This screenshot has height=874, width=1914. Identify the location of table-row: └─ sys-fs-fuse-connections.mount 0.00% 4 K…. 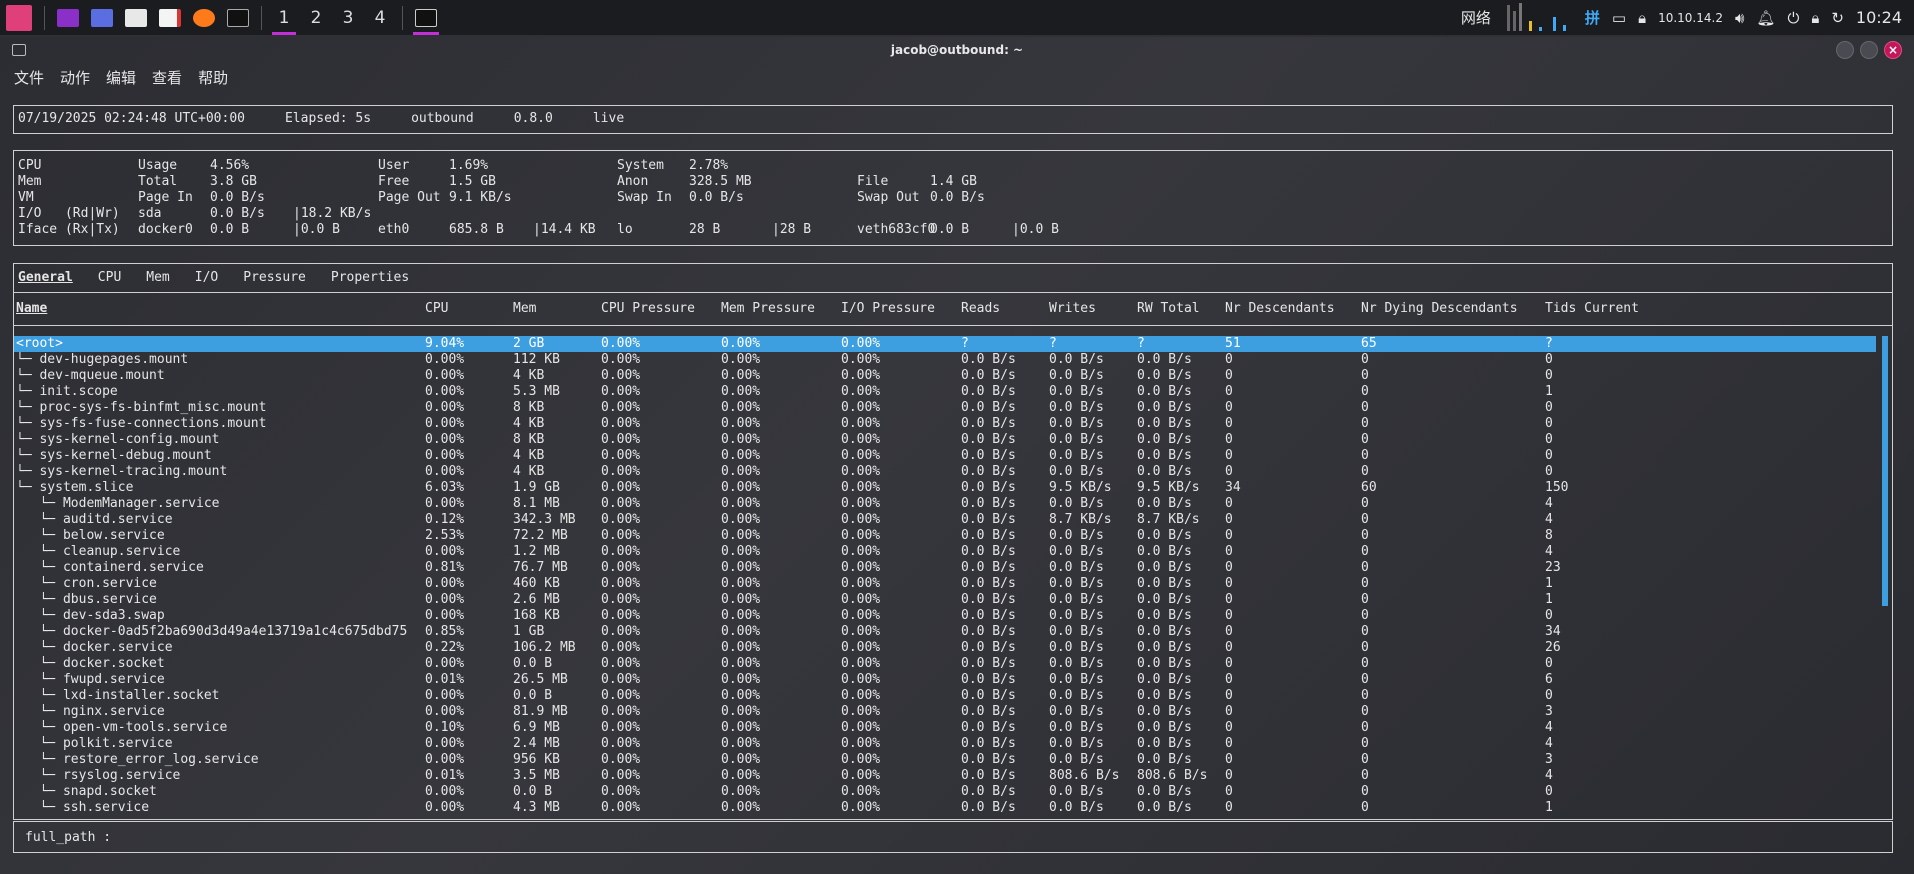
(945, 424).